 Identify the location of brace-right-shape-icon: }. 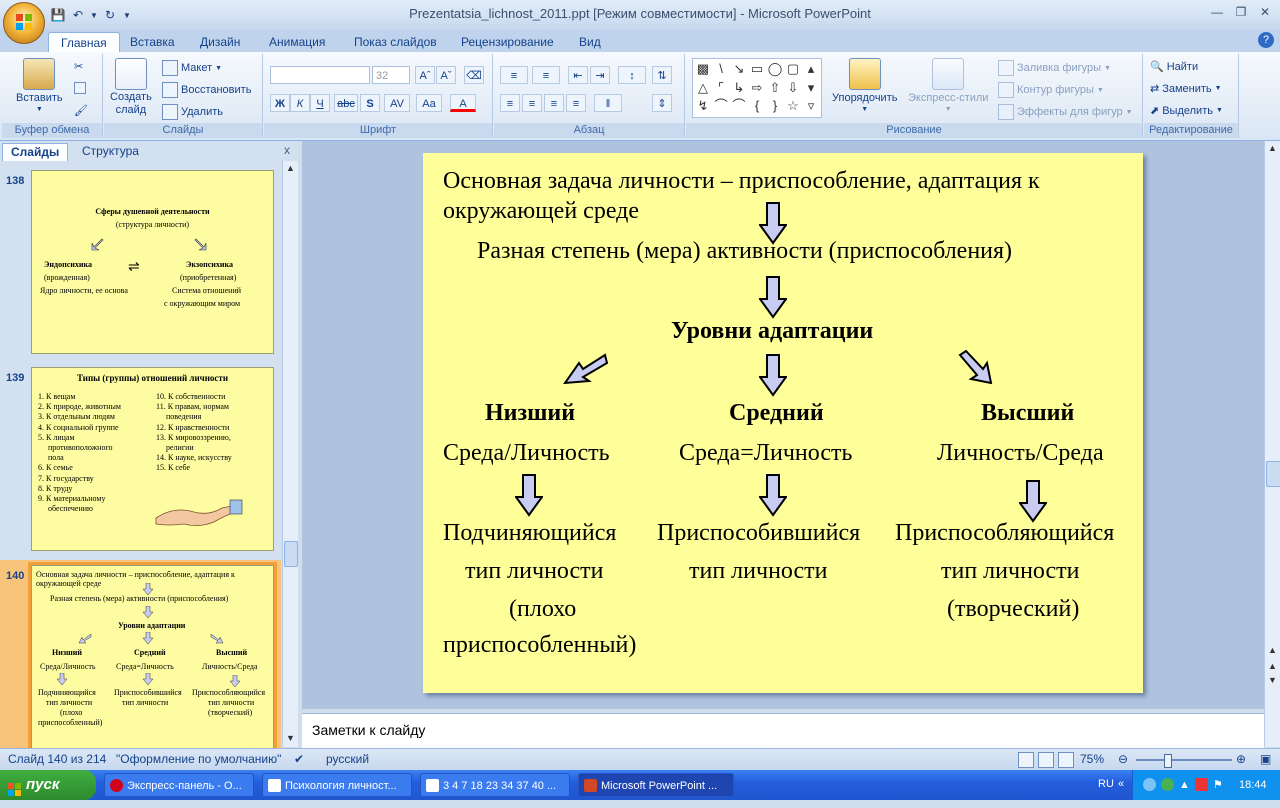
(775, 106).